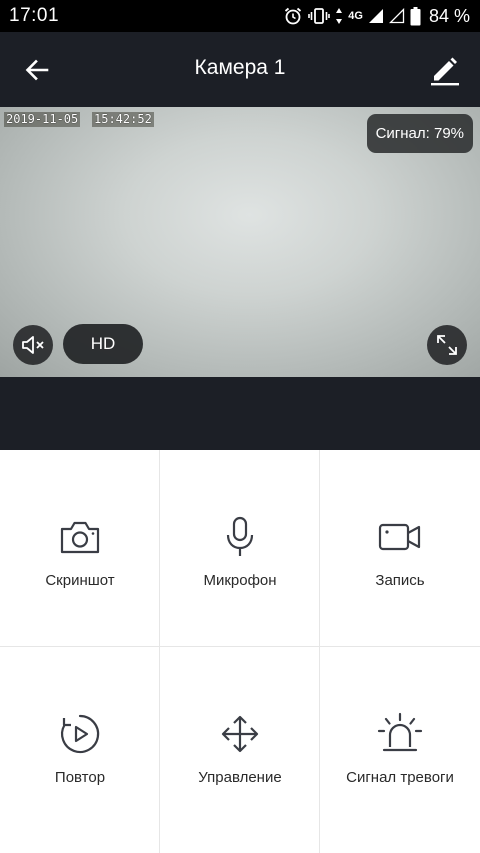 This screenshot has height=853, width=480. What do you see at coordinates (293, 16) in the screenshot?
I see `alarm-clock-icon` at bounding box center [293, 16].